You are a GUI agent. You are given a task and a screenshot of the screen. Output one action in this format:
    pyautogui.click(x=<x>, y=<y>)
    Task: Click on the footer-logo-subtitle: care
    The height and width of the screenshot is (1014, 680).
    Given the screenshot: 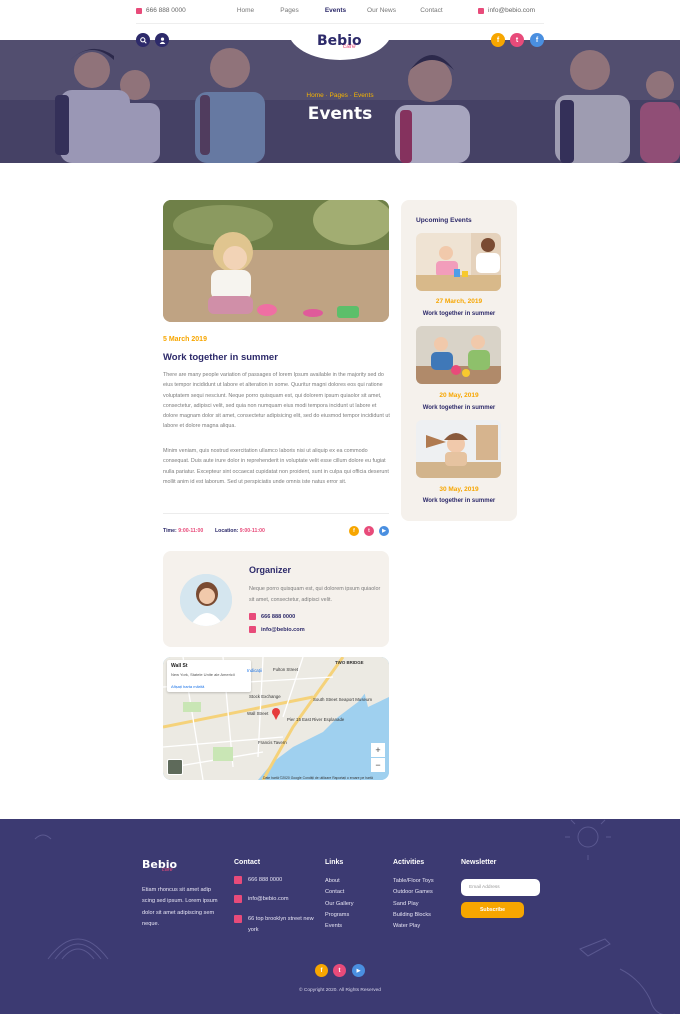 What is the action you would take?
    pyautogui.click(x=167, y=870)
    